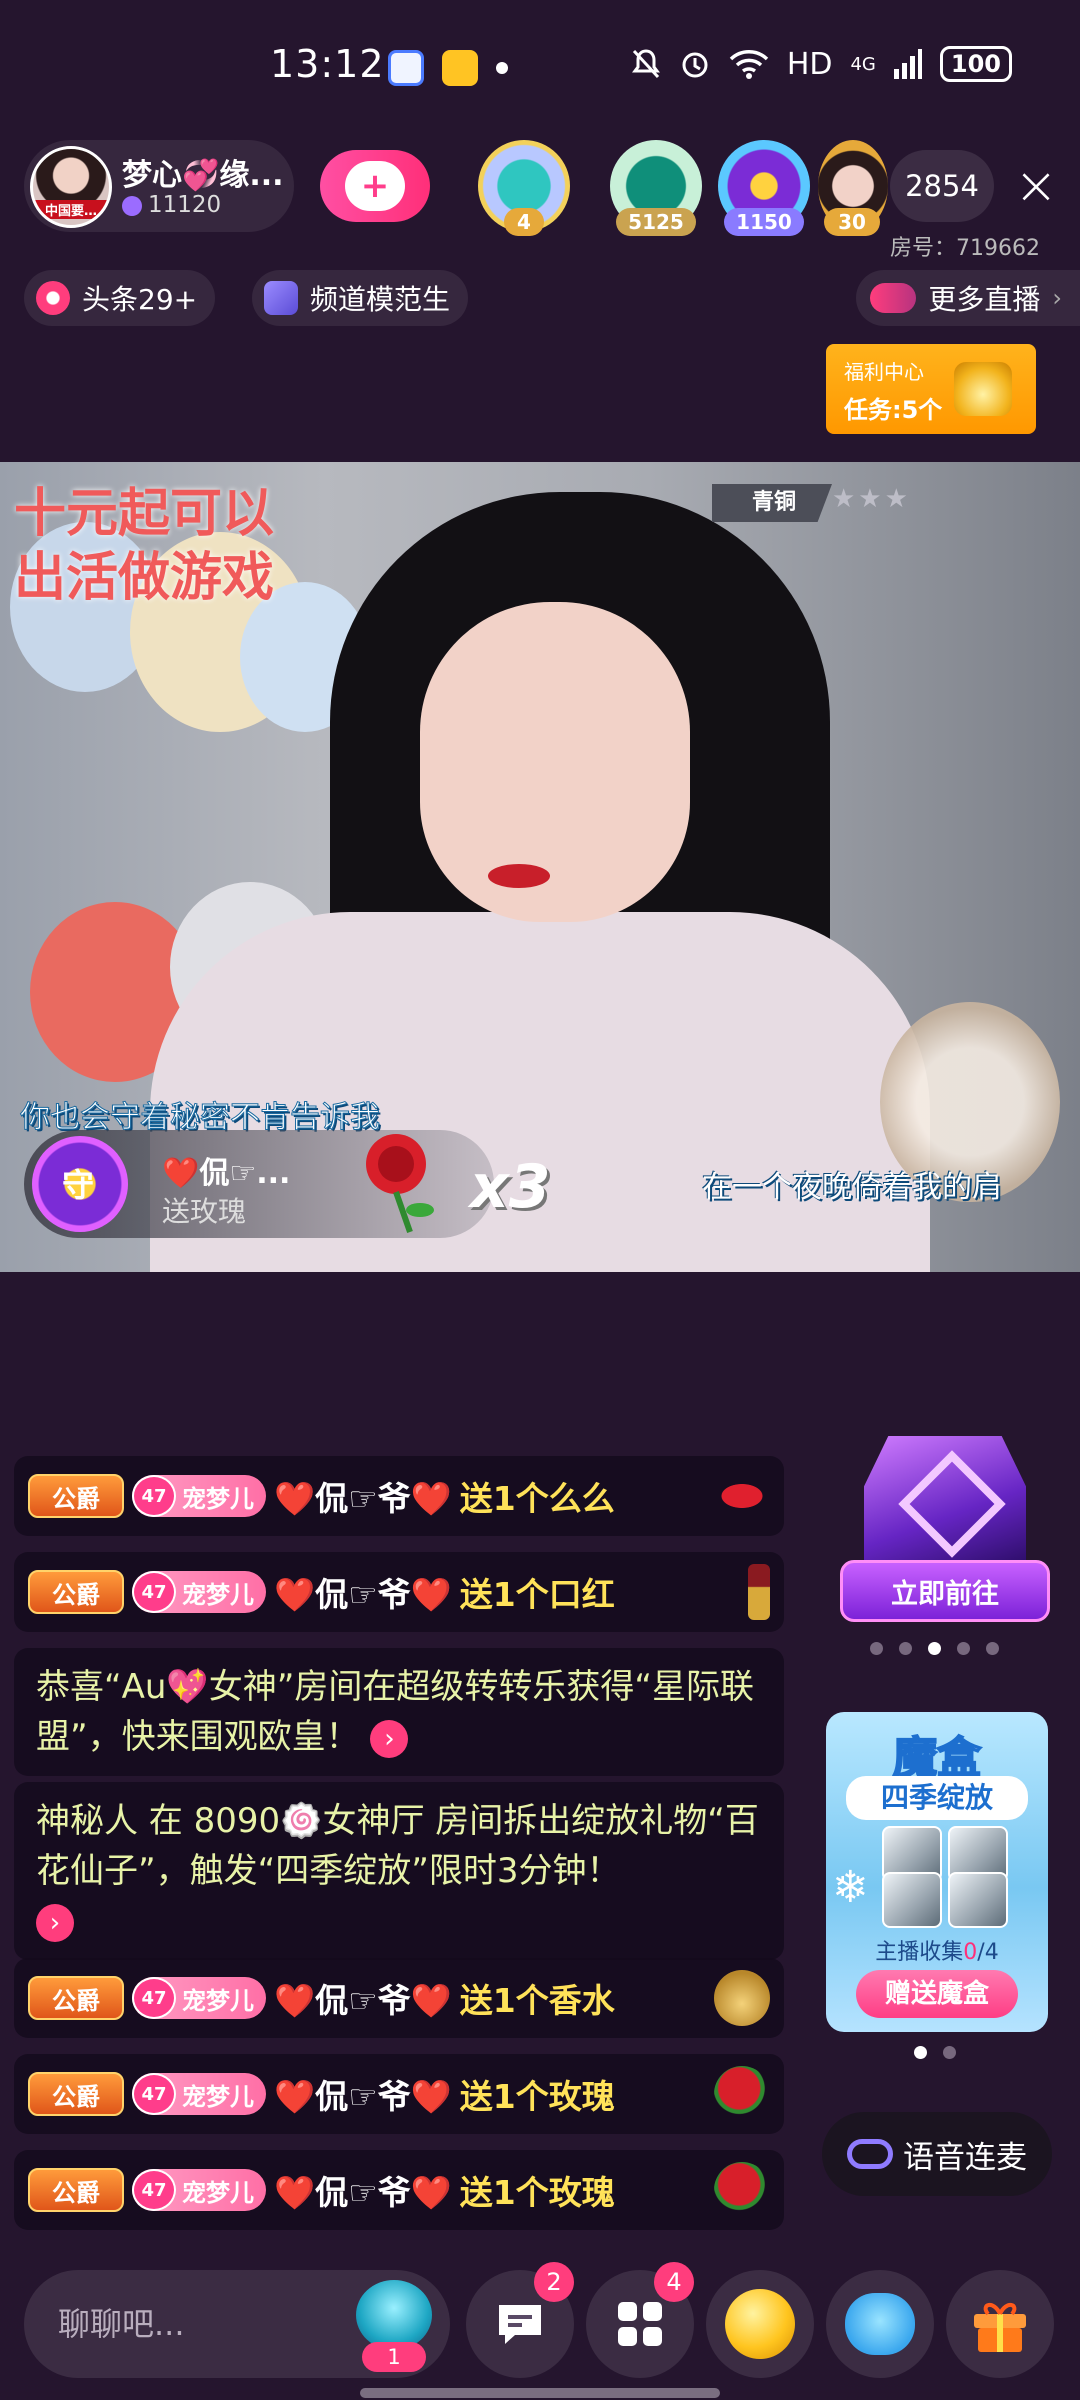 The height and width of the screenshot is (2400, 1080). I want to click on more-live-label: 更多直播, so click(984, 299).